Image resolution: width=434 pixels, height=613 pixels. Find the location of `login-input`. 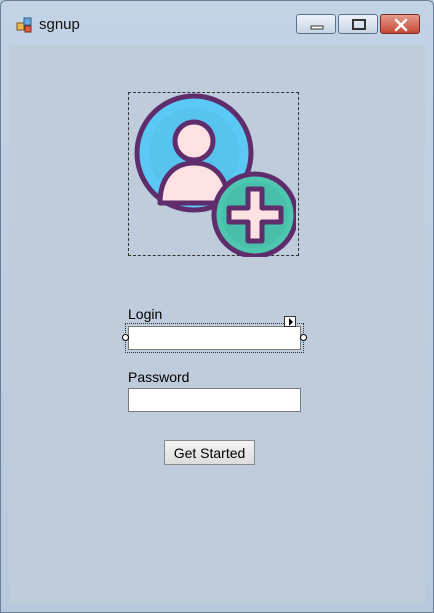

login-input is located at coordinates (214, 338).